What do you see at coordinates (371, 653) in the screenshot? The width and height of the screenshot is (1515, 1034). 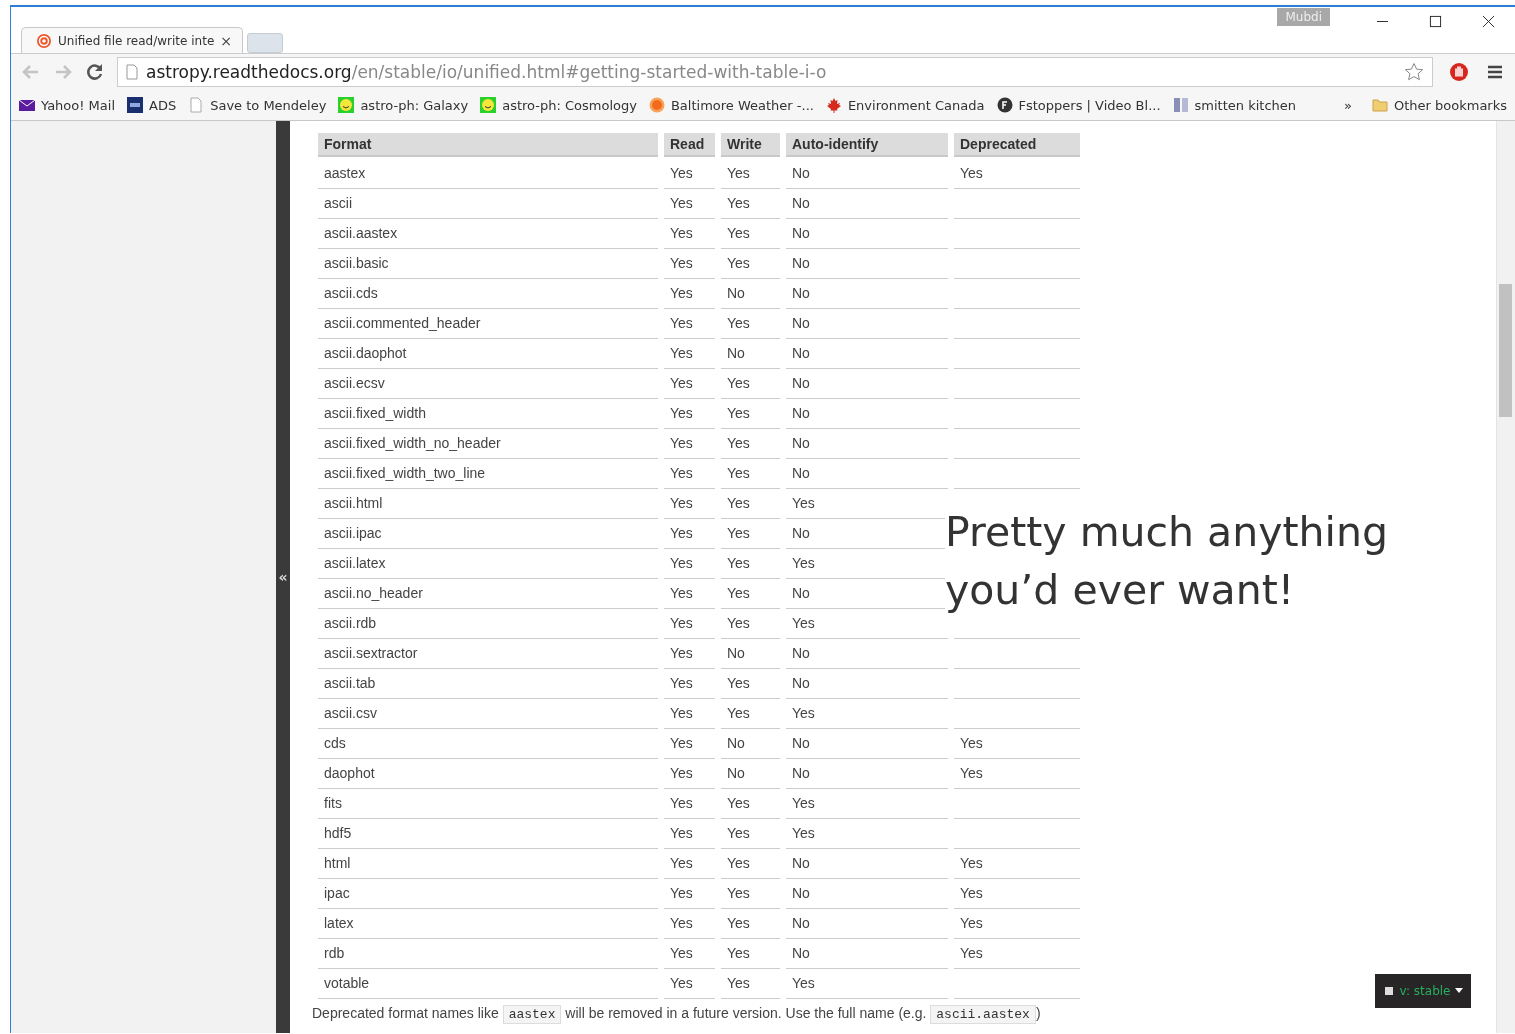 I see `table-cell: ascii.sextractor` at bounding box center [371, 653].